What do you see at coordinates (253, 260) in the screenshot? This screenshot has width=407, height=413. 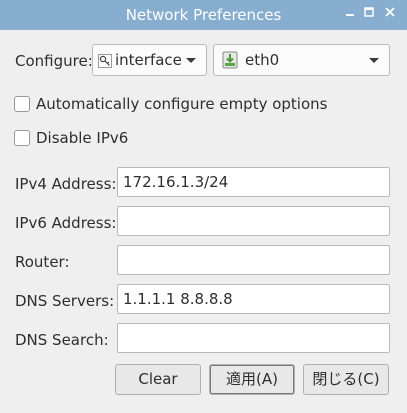 I see `router-field` at bounding box center [253, 260].